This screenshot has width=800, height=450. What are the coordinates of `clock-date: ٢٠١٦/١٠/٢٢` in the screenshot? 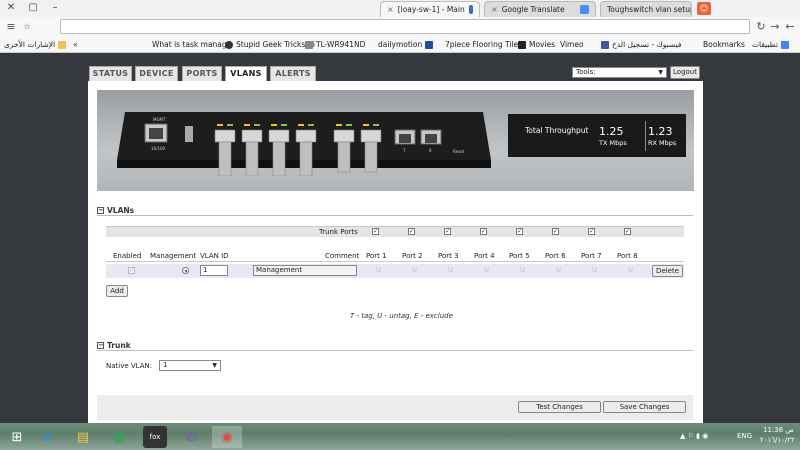 It's located at (777, 440).